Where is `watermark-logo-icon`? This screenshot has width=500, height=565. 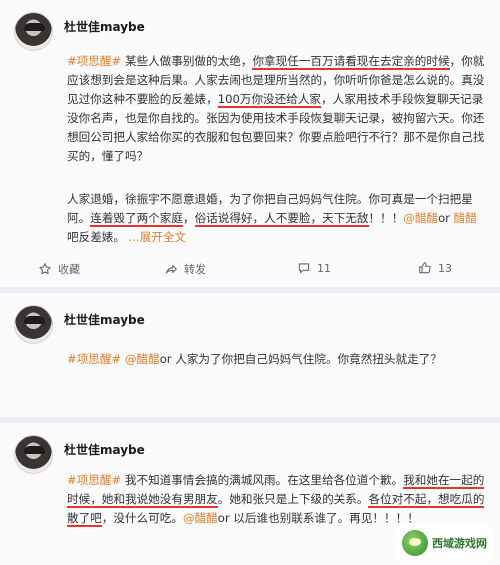 watermark-logo-icon is located at coordinates (415, 543).